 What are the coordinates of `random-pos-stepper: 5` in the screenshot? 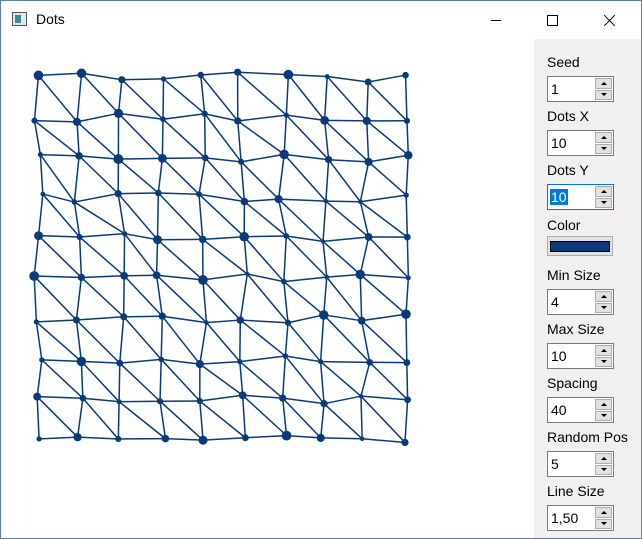 It's located at (580, 464).